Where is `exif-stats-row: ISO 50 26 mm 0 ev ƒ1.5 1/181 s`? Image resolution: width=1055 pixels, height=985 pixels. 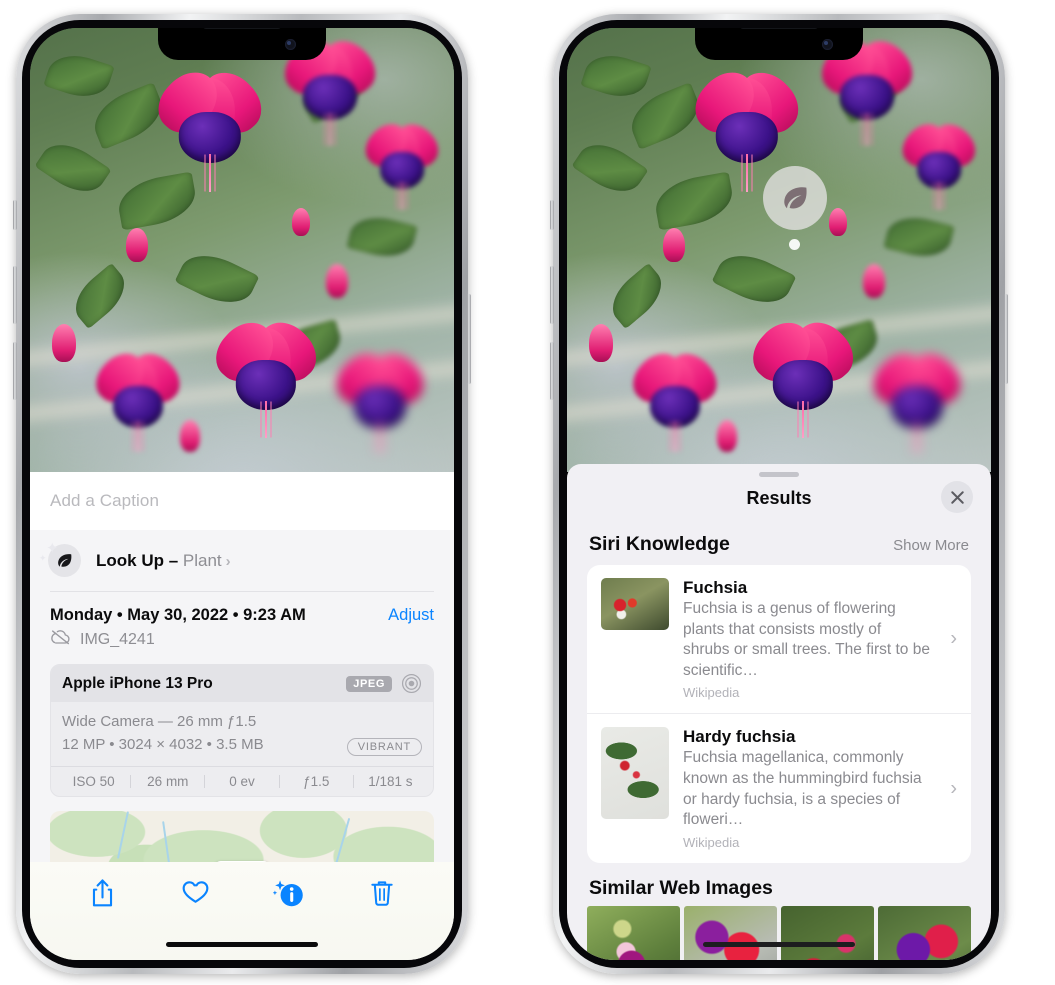 exif-stats-row: ISO 50 26 mm 0 ev ƒ1.5 1/181 s is located at coordinates (242, 780).